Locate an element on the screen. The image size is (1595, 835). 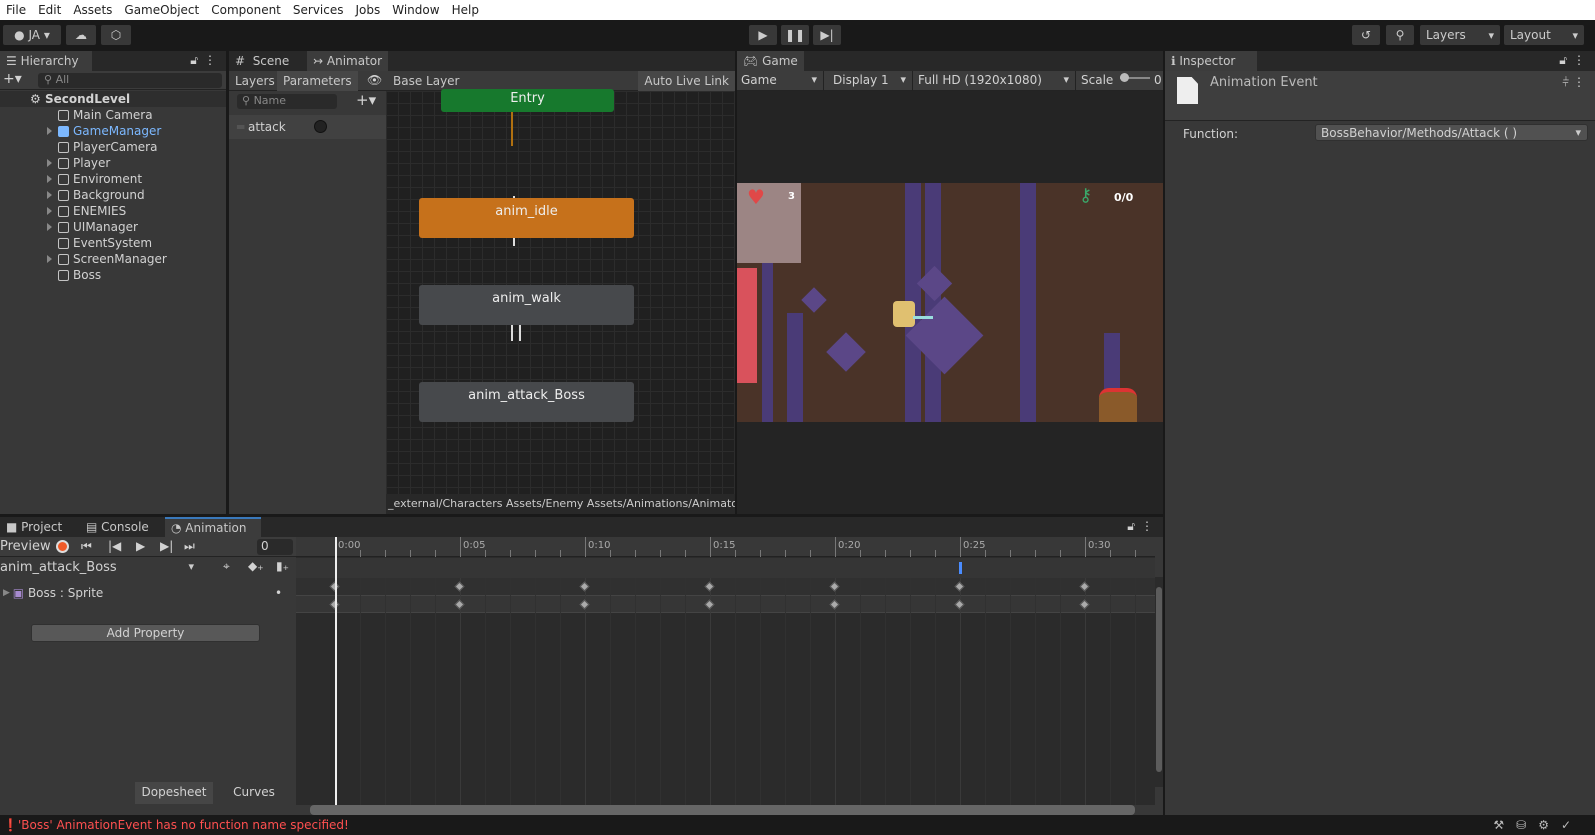
dopesheet-tab: Dopesheet is located at coordinates (174, 793).